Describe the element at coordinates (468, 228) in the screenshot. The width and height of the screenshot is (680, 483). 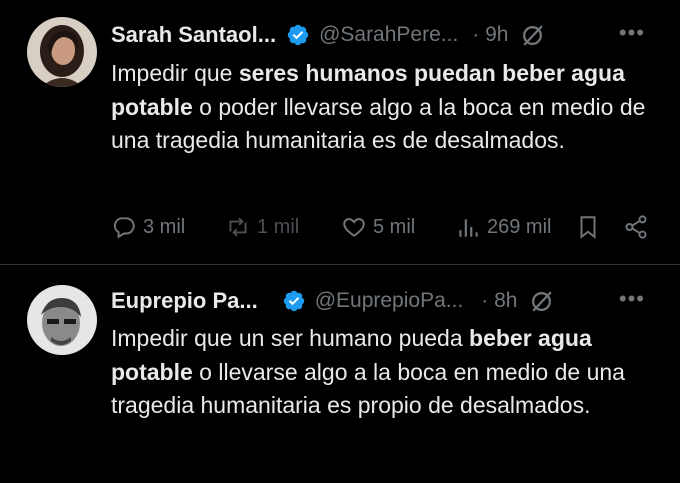
I see `views-icon` at that location.